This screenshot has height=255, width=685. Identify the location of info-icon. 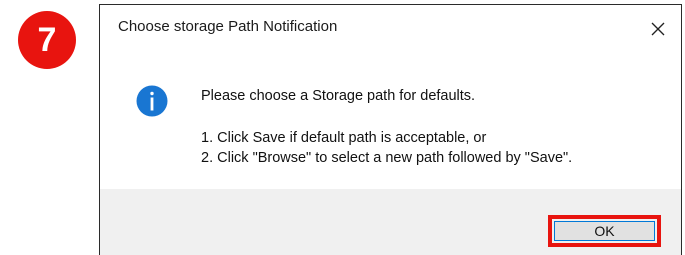
(152, 101).